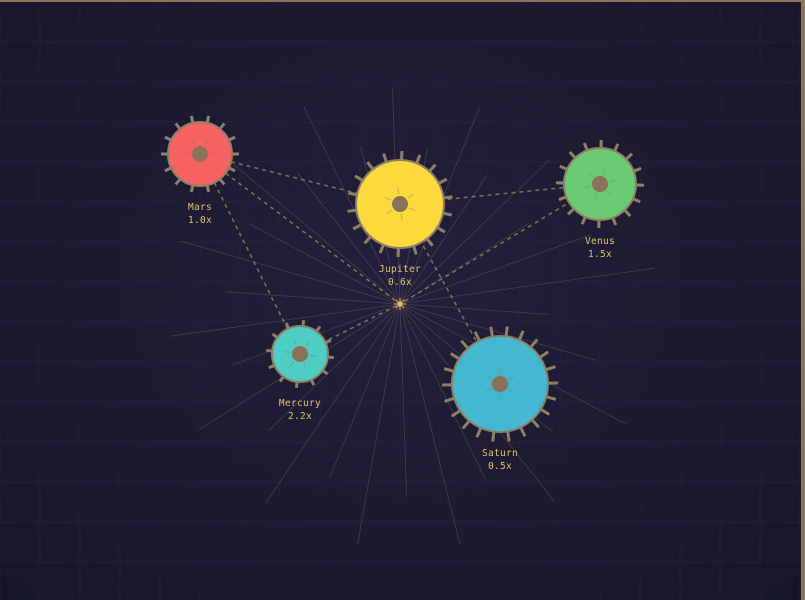 The width and height of the screenshot is (805, 600). I want to click on gear-speed-label: 2.2x, so click(300, 416).